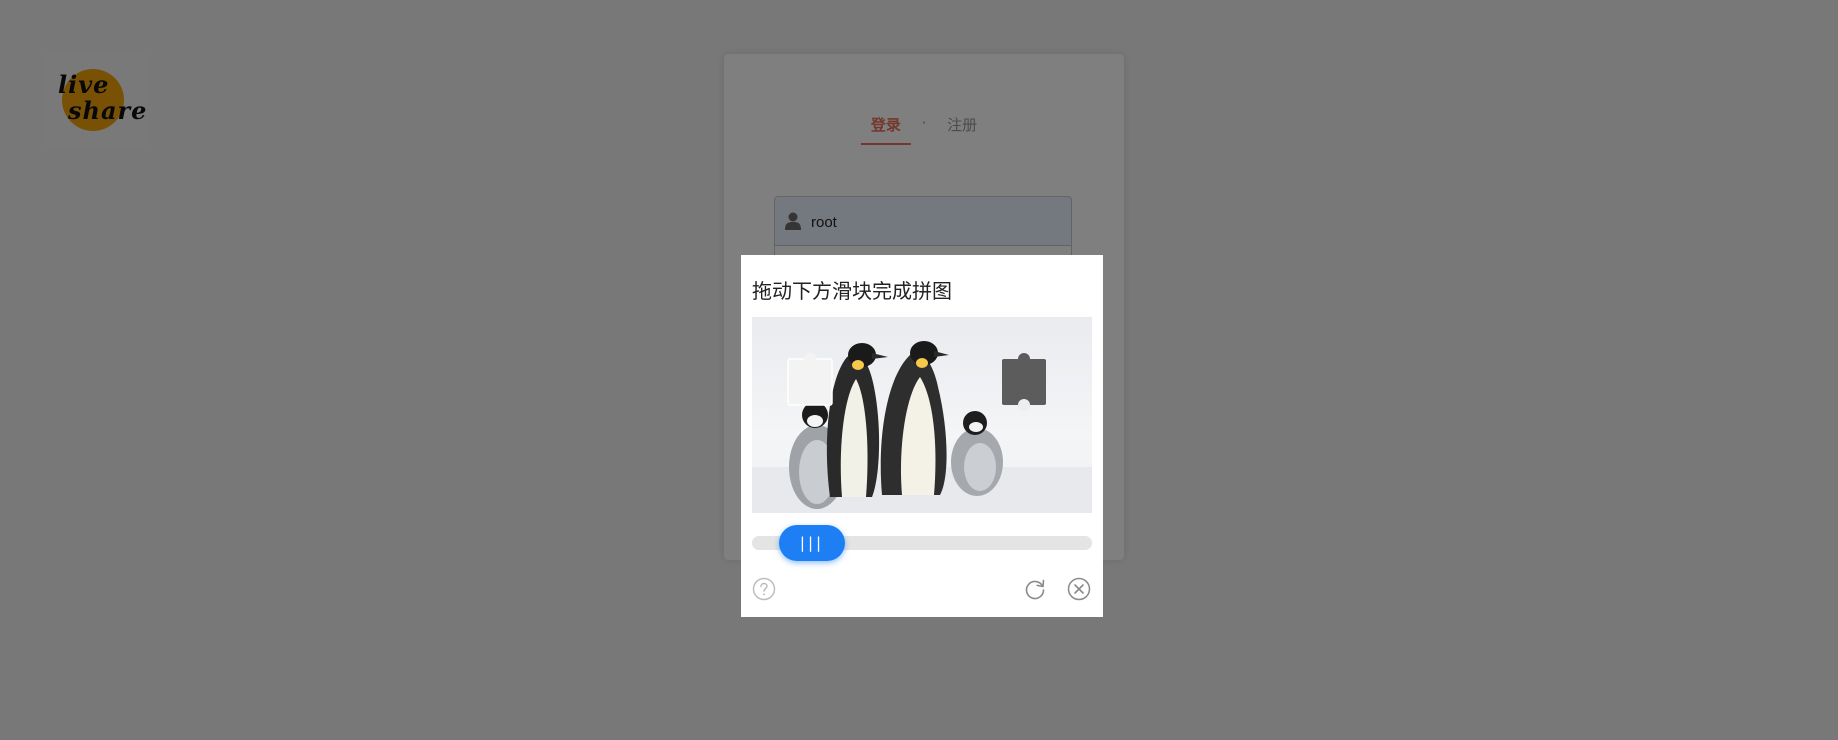 This screenshot has width=1838, height=740. I want to click on penguin-adult-right, so click(914, 418).